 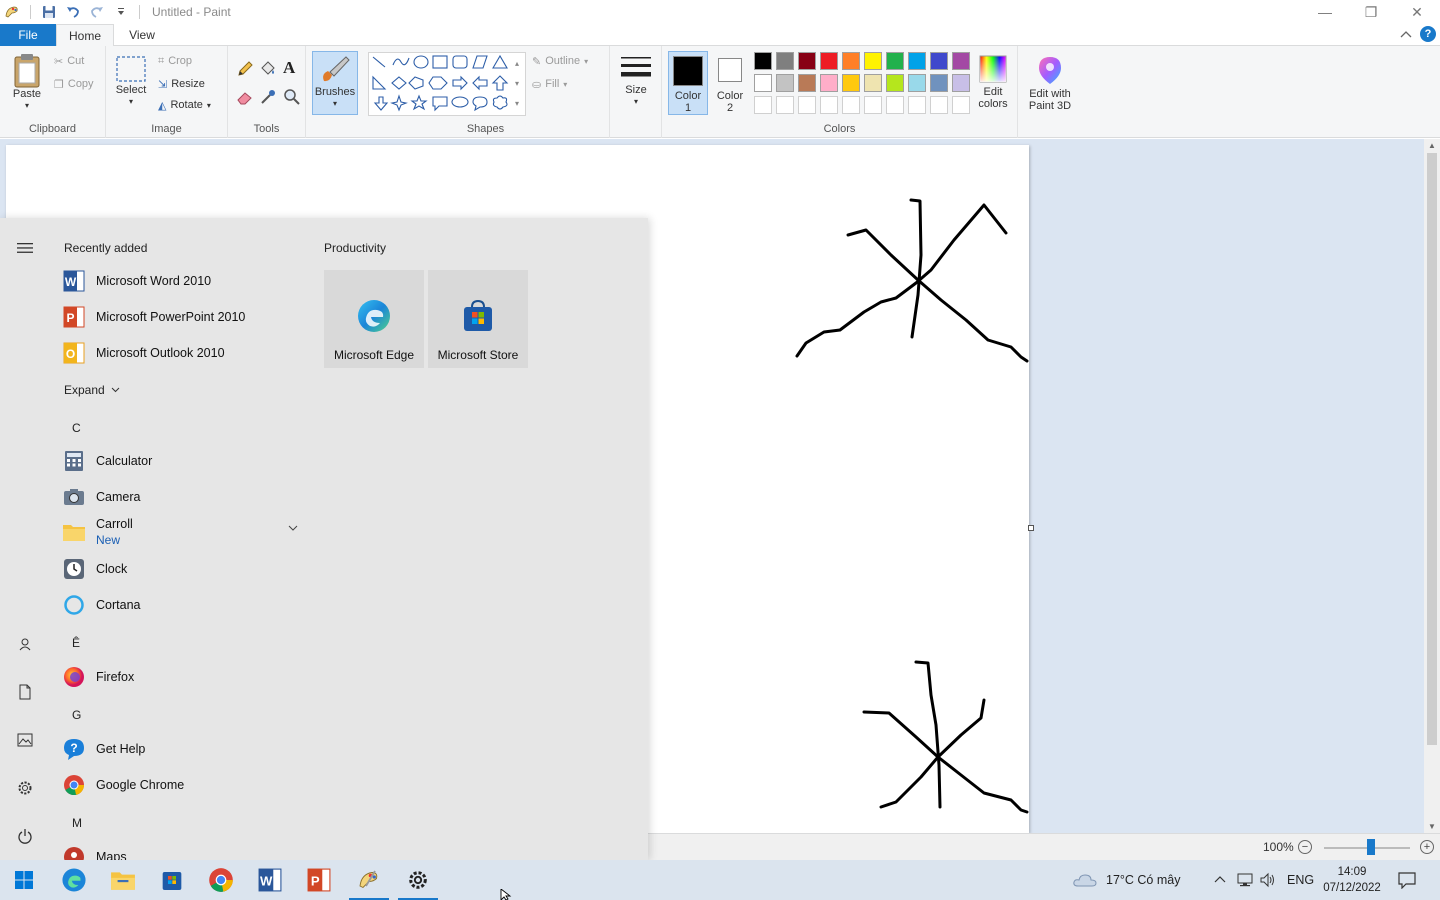 What do you see at coordinates (123, 880) in the screenshot?
I see `taskbar-file-explorer` at bounding box center [123, 880].